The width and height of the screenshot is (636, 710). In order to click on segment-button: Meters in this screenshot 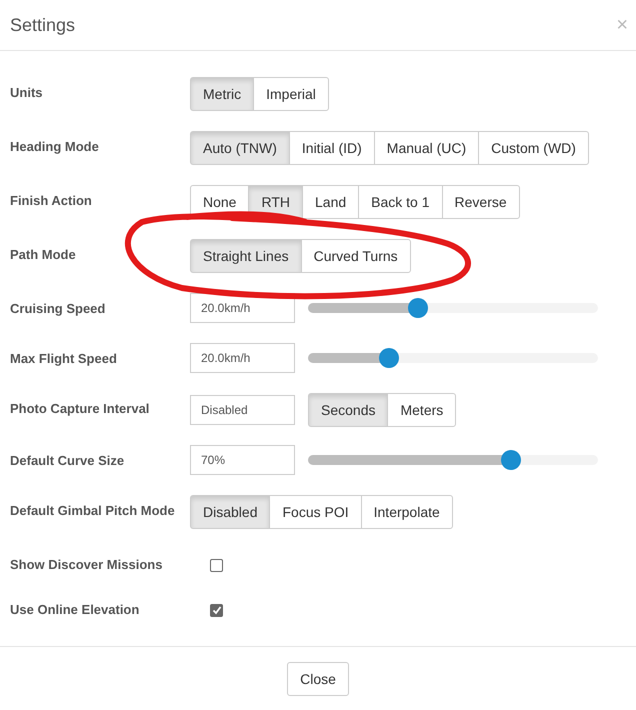, I will do `click(421, 410)`.